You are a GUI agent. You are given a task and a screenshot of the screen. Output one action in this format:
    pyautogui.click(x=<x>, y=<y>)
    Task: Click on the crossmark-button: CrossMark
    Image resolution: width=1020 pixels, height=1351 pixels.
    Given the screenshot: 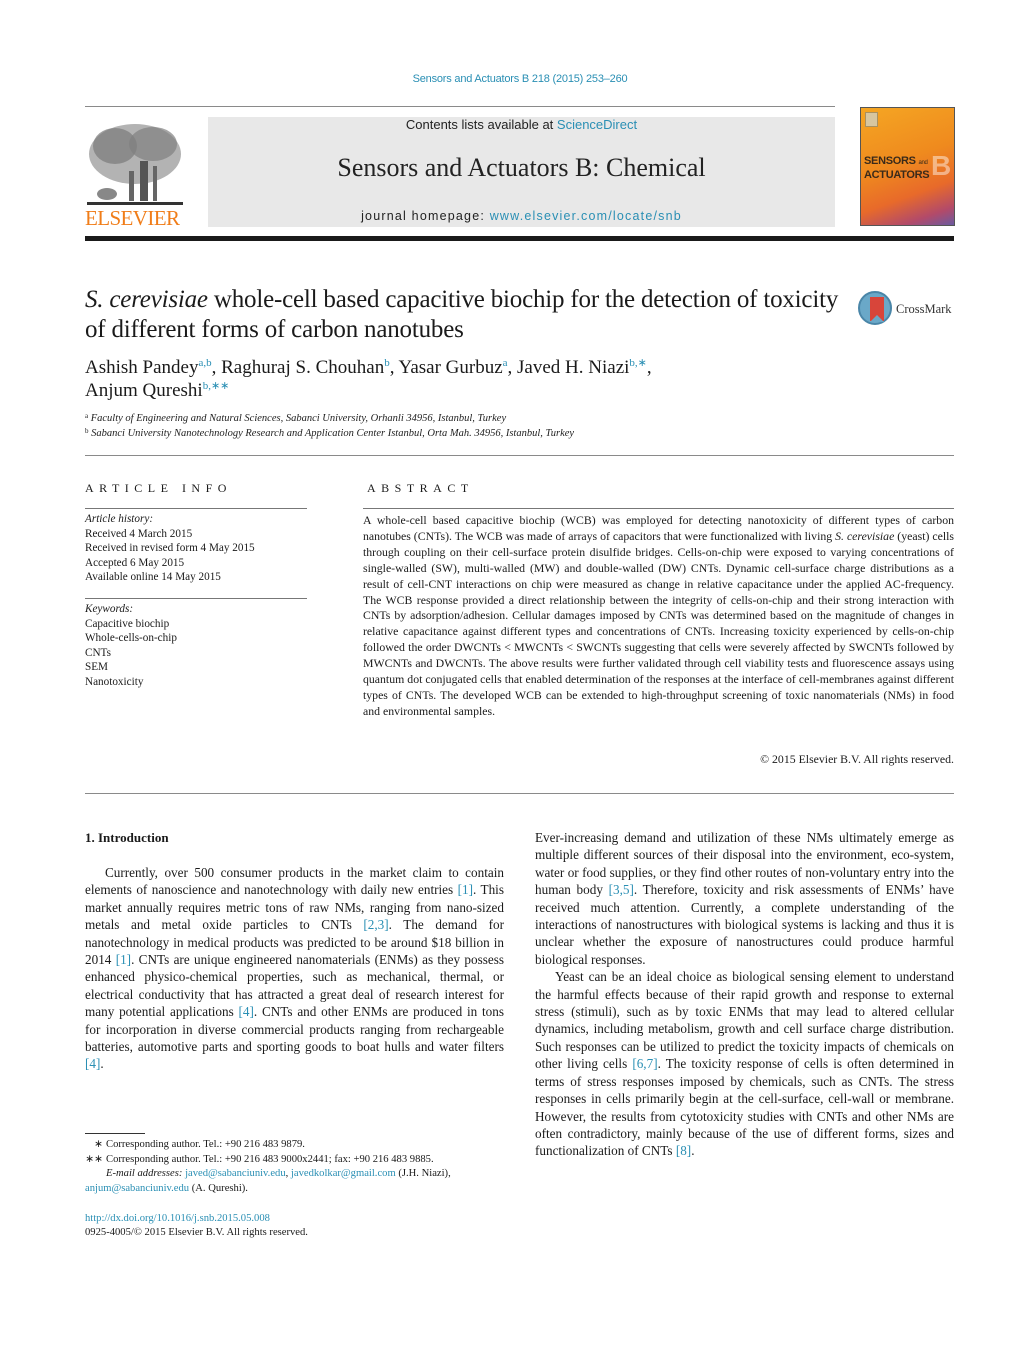 What is the action you would take?
    pyautogui.click(x=908, y=311)
    